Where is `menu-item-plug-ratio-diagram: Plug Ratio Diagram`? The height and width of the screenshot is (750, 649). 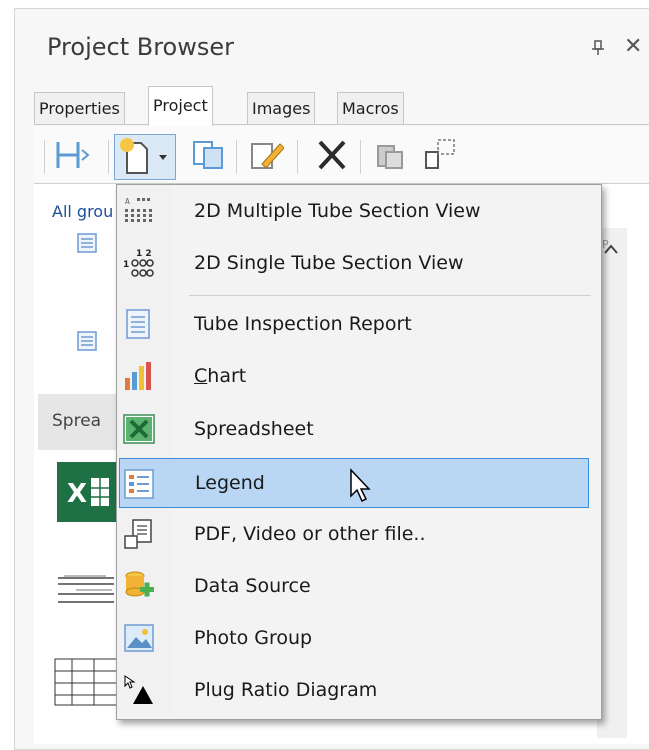
menu-item-plug-ratio-diagram: Plug Ratio Diagram is located at coordinates (358, 690).